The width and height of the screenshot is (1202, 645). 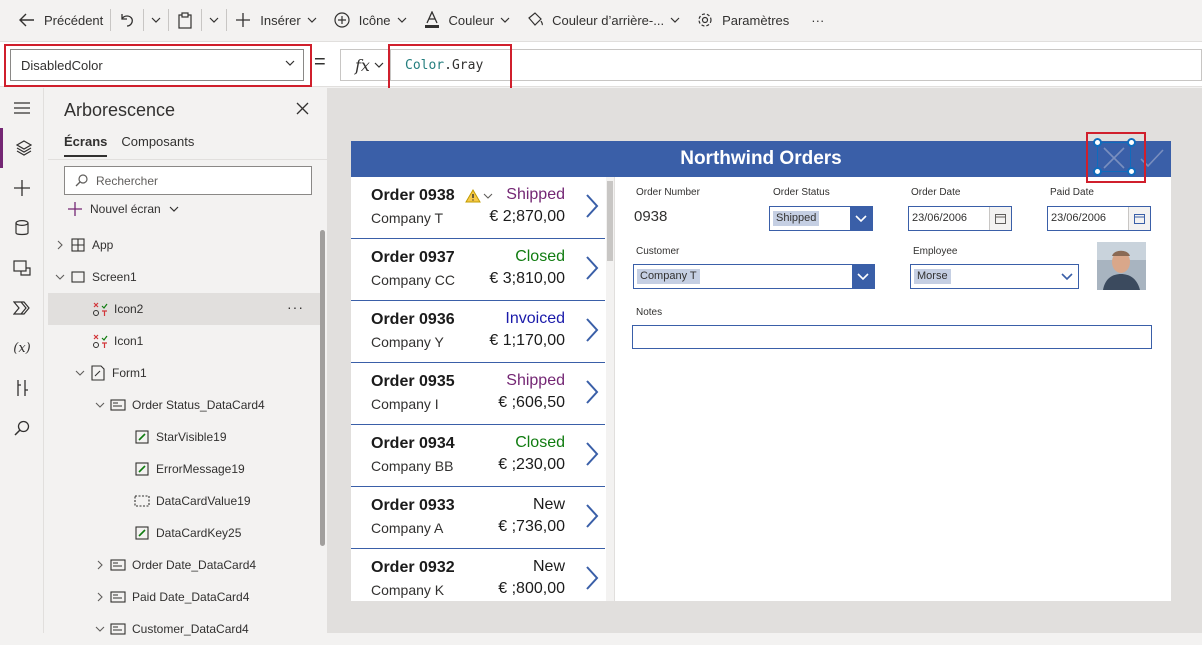 What do you see at coordinates (86, 145) in the screenshot?
I see `tab-screens: Écrans` at bounding box center [86, 145].